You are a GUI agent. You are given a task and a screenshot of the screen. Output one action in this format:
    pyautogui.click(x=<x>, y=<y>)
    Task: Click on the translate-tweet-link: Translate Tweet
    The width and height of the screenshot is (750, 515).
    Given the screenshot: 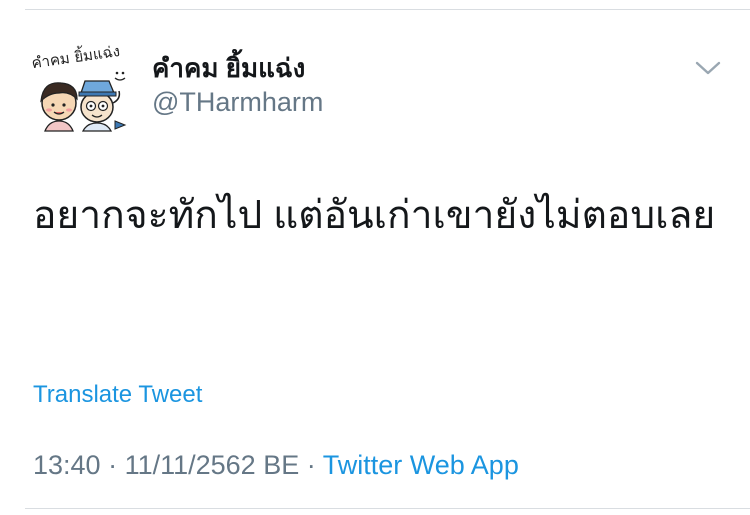 What is the action you would take?
    pyautogui.click(x=117, y=395)
    